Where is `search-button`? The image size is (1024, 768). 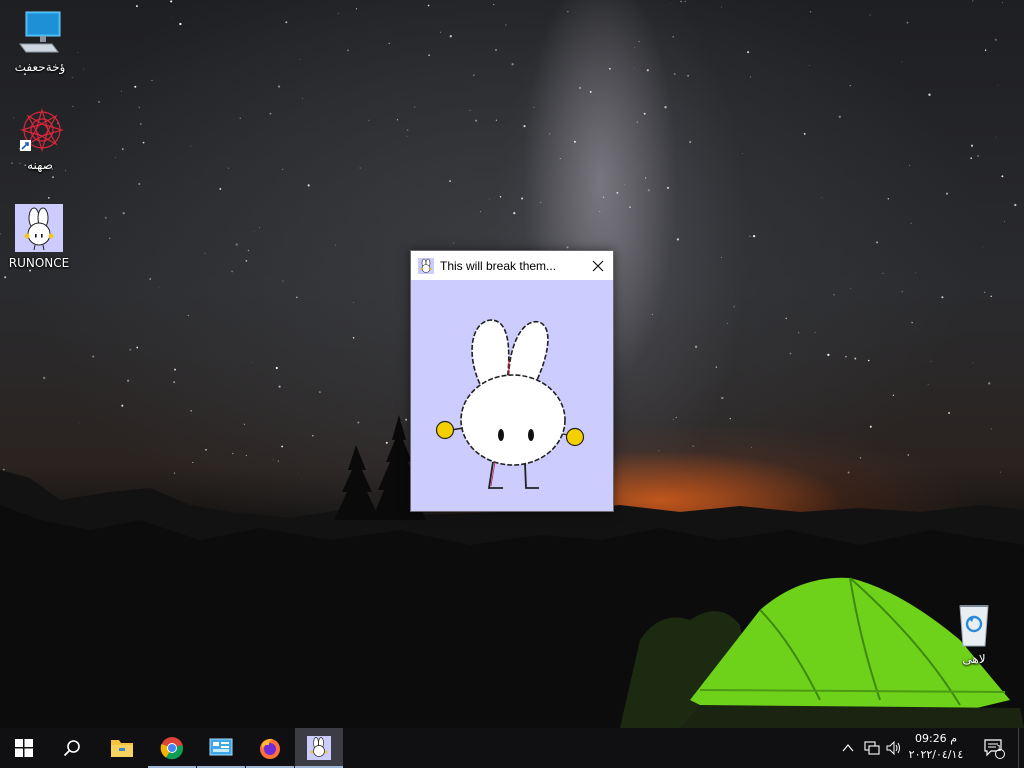
search-button is located at coordinates (72, 748).